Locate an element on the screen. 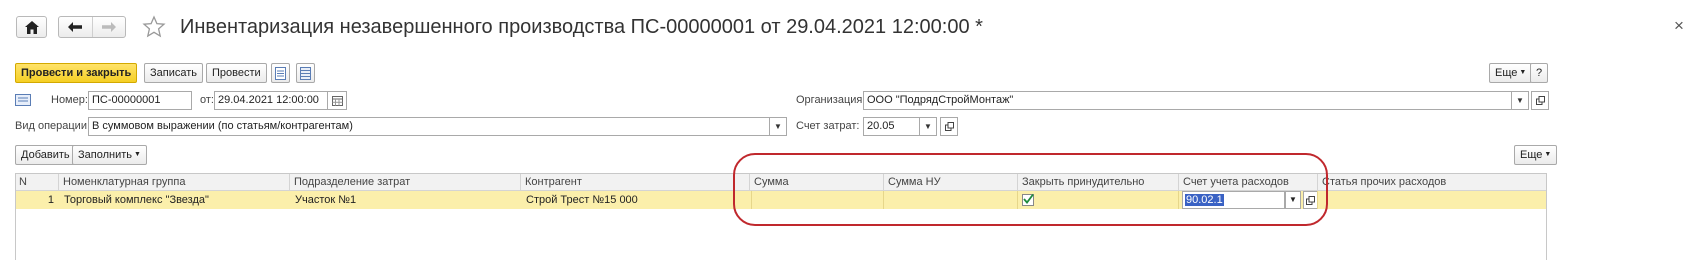 This screenshot has width=1697, height=260. number-label: Номер: is located at coordinates (69, 100).